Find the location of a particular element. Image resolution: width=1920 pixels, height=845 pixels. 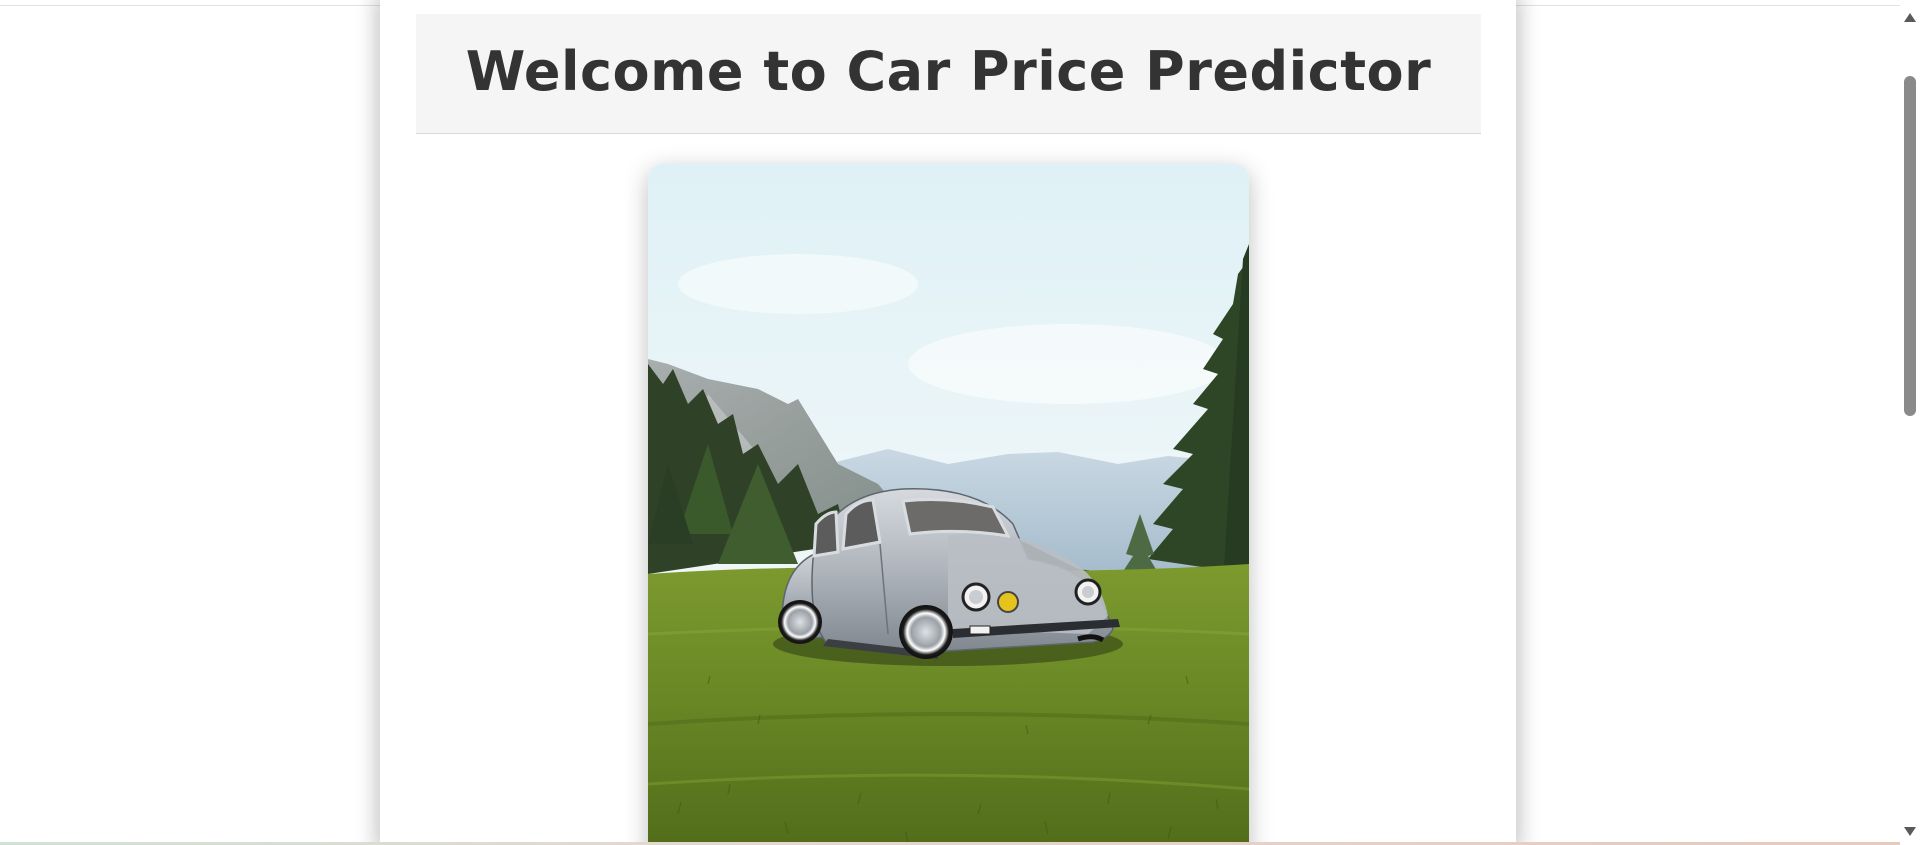

page-title: Welcome to Car Price Predictor is located at coordinates (948, 71).